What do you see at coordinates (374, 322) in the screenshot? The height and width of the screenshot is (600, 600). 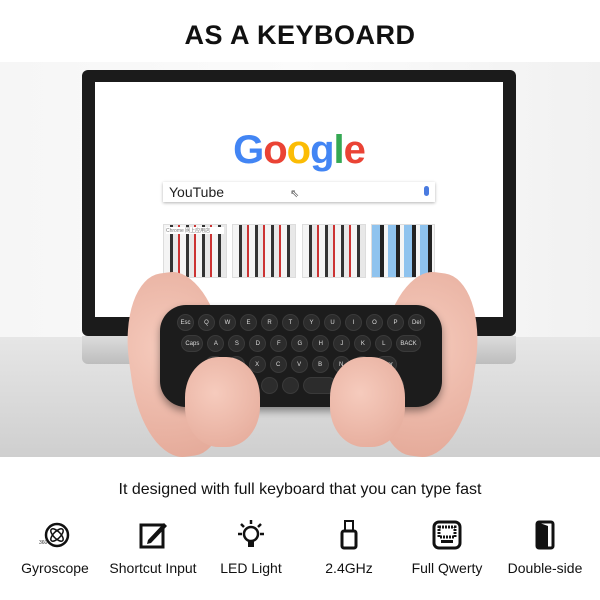 I see `key: O` at bounding box center [374, 322].